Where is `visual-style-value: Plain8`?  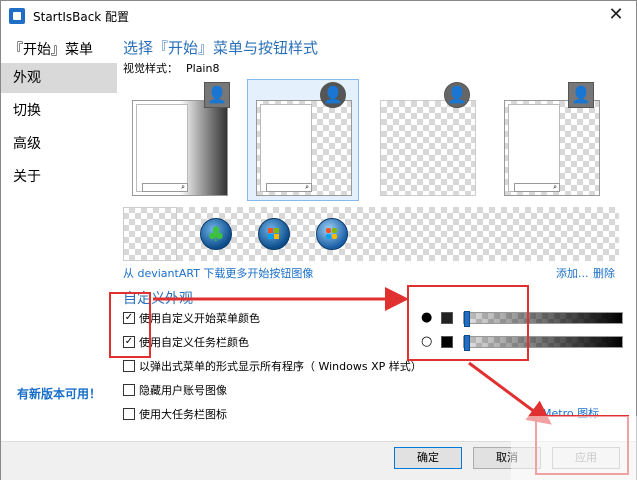
visual-style-value: Plain8 is located at coordinates (203, 68).